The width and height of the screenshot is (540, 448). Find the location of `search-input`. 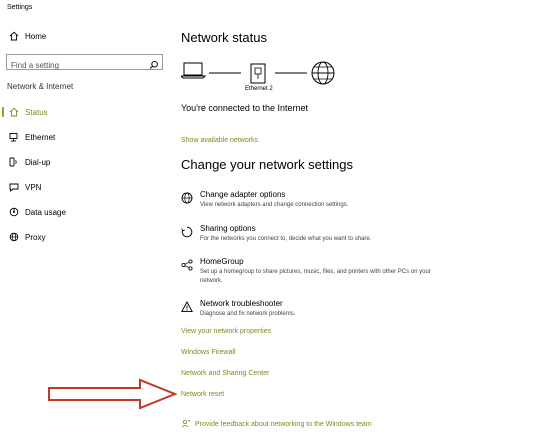

search-input is located at coordinates (74, 65).